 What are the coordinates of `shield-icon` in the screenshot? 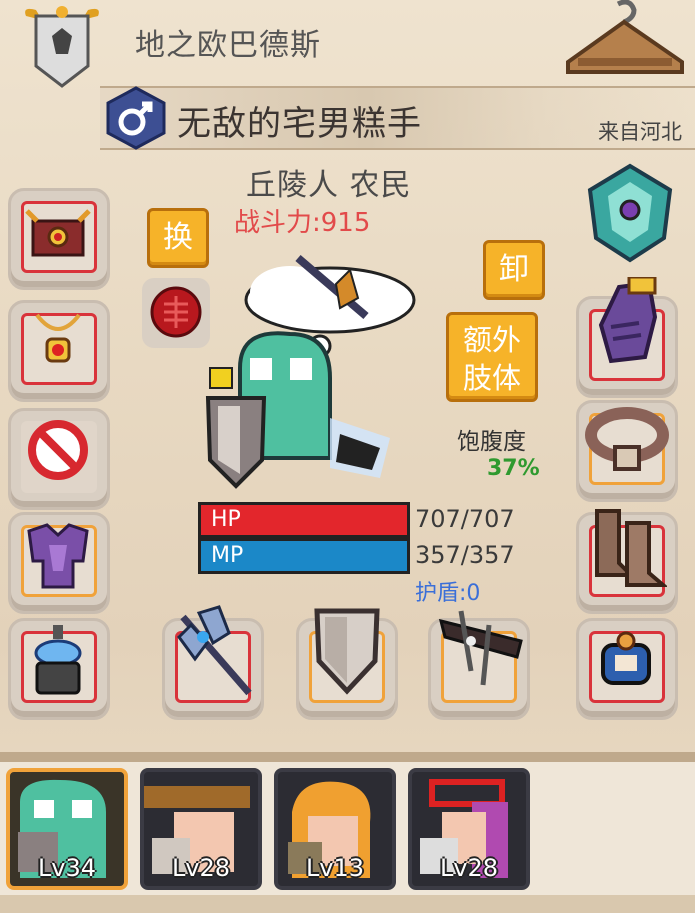 It's located at (347, 651).